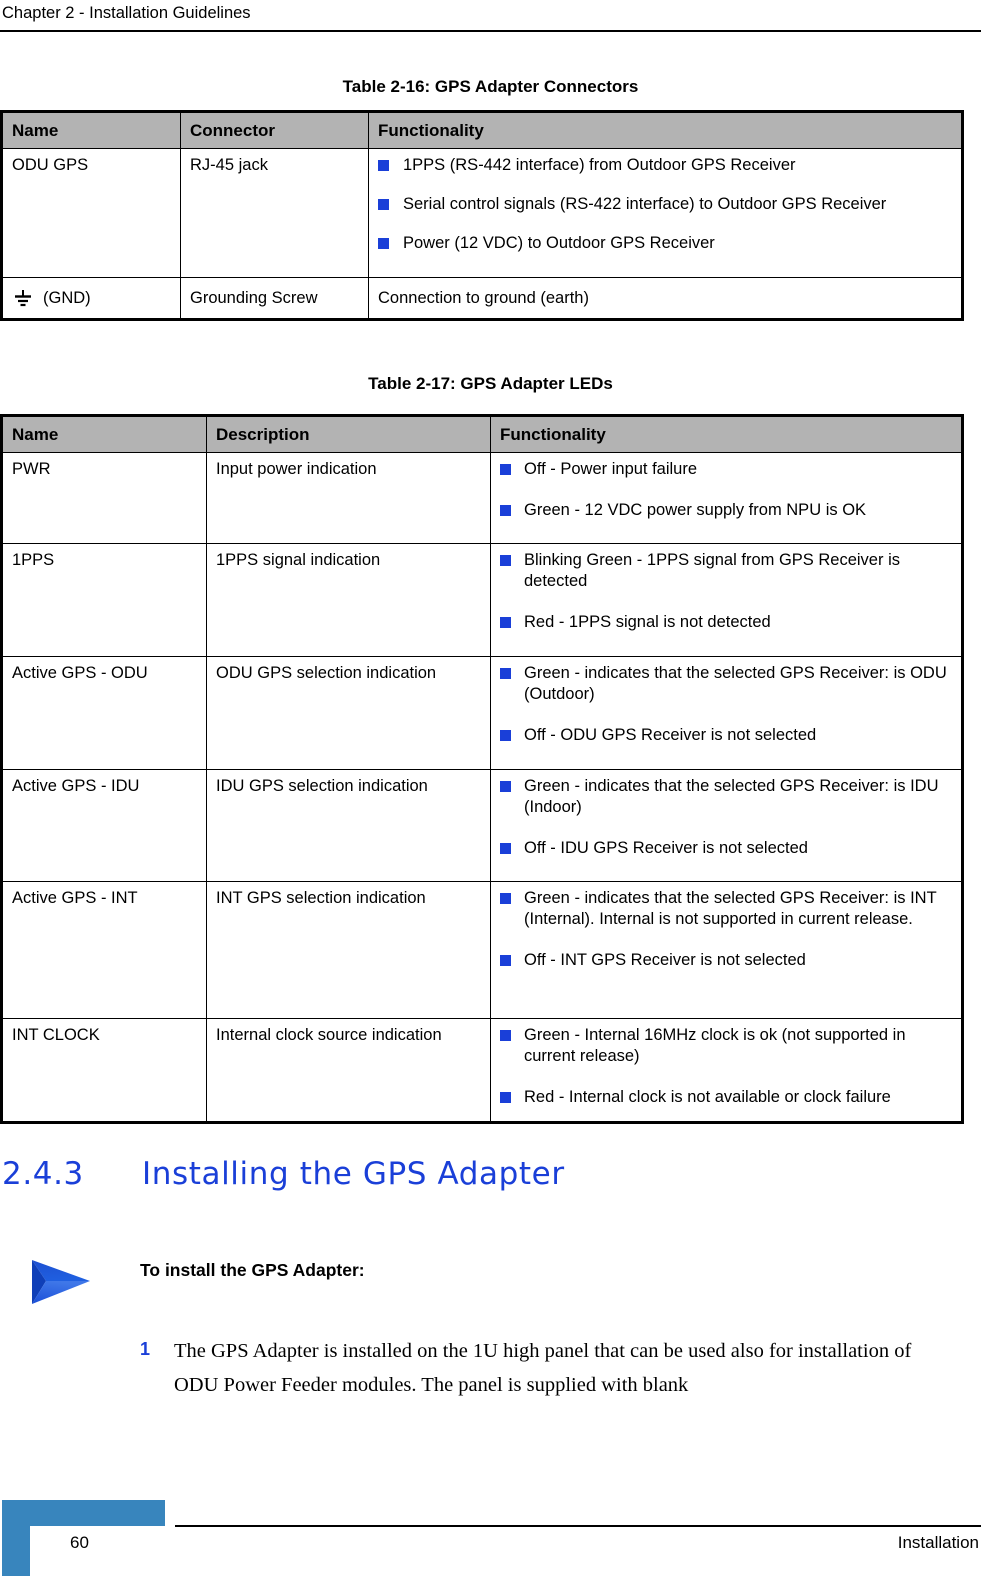 Image resolution: width=981 pixels, height=1576 pixels. What do you see at coordinates (104, 950) in the screenshot?
I see `cell-name: Active GPS - INT` at bounding box center [104, 950].